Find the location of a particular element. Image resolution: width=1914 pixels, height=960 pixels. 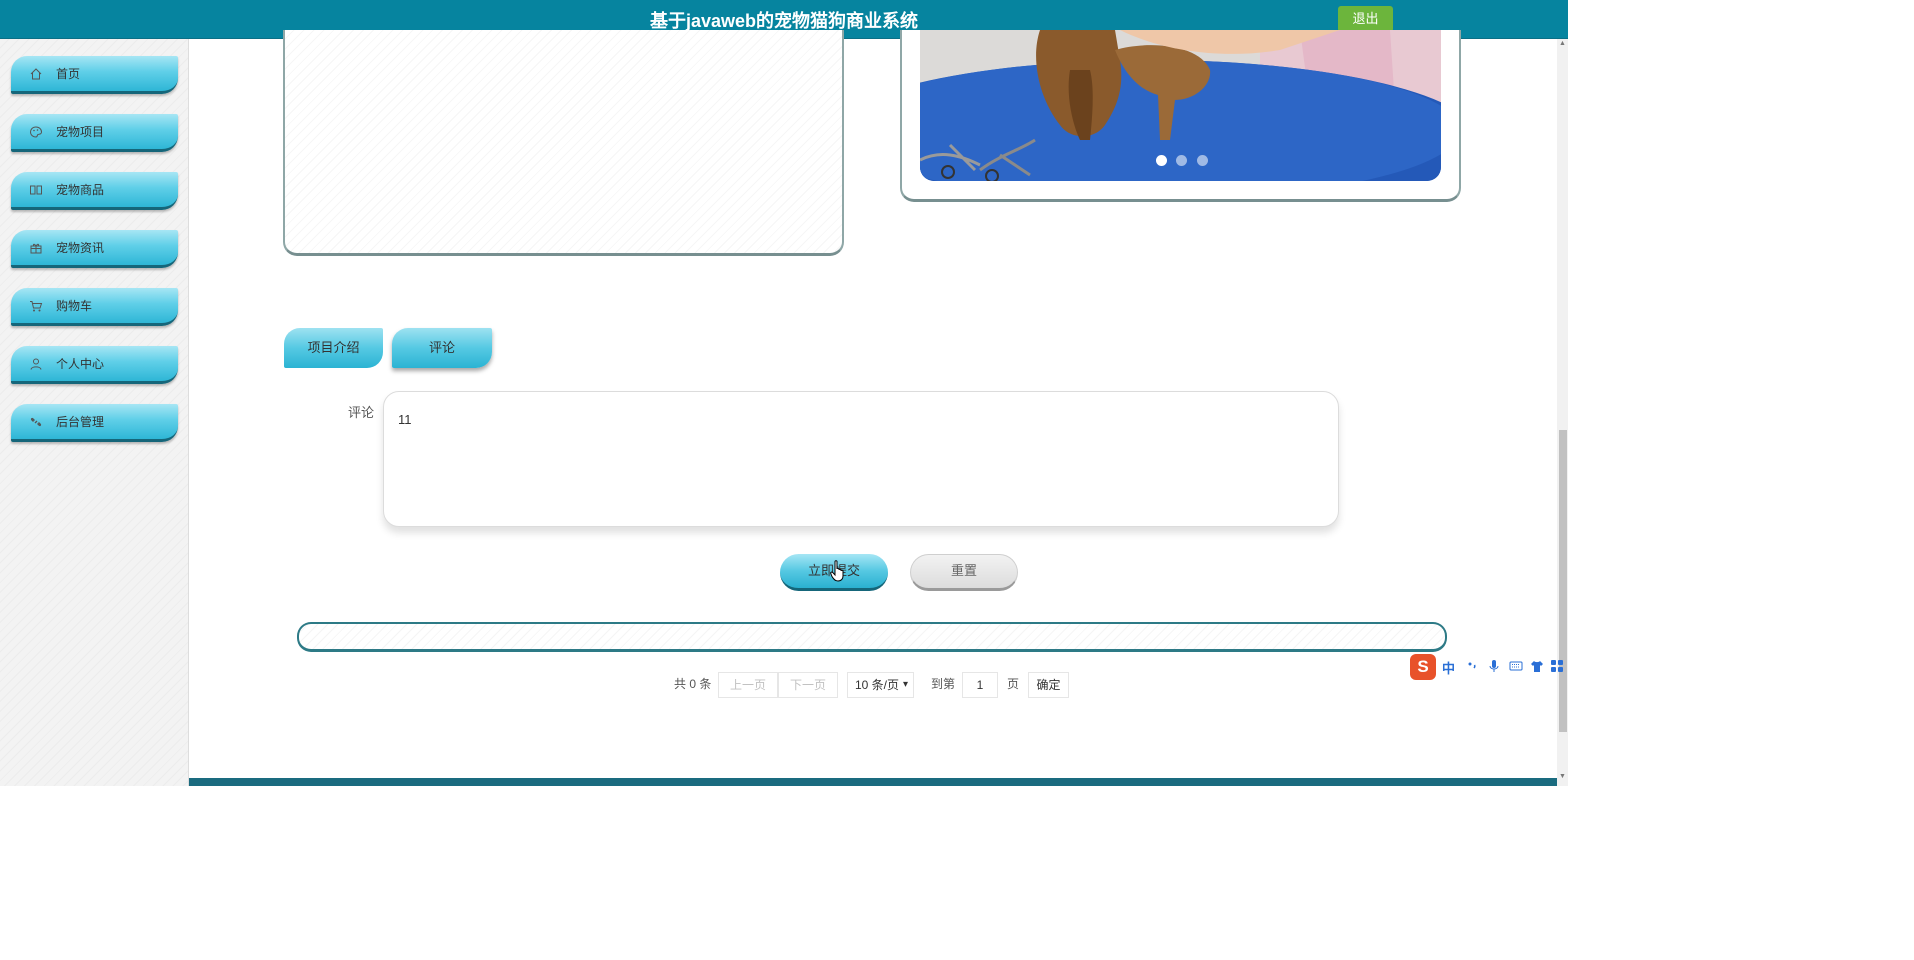

sidebar-item-label: 宠物项目 is located at coordinates (80, 132).